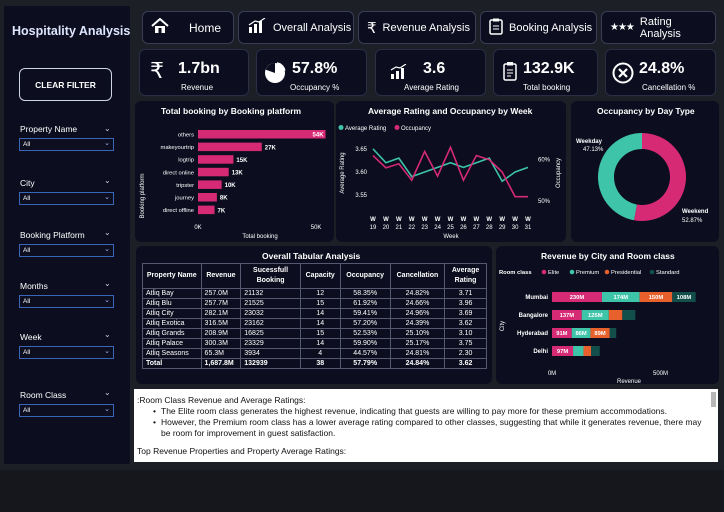 This screenshot has height=512, width=724. I want to click on nav-overall-analysis-button: Overall Analysis, so click(296, 27).